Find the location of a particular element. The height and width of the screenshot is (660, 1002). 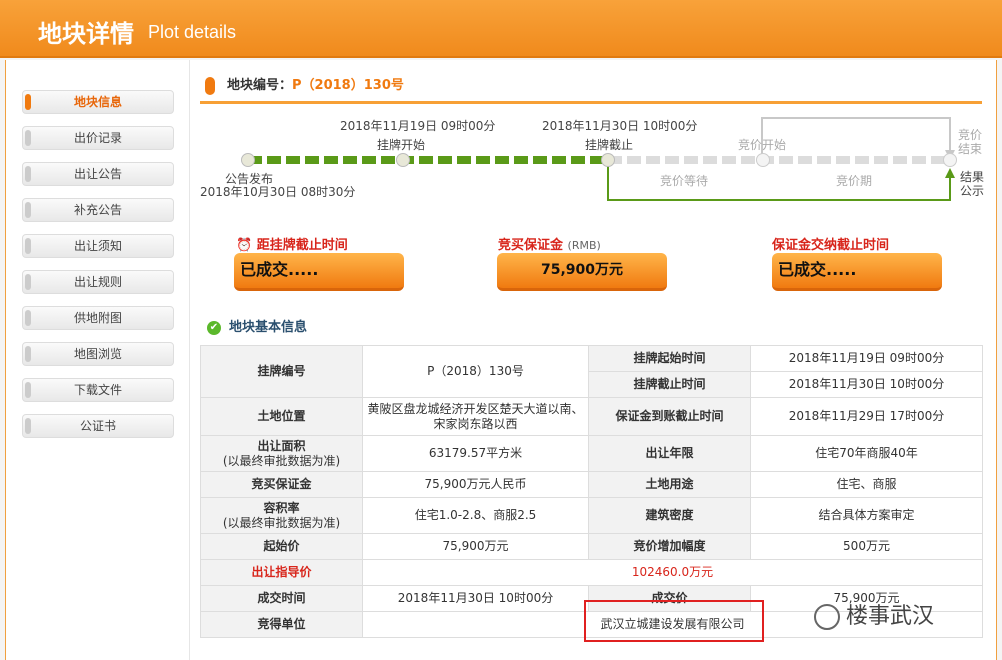

deposit-value-box: 75,900万元 is located at coordinates (582, 272).